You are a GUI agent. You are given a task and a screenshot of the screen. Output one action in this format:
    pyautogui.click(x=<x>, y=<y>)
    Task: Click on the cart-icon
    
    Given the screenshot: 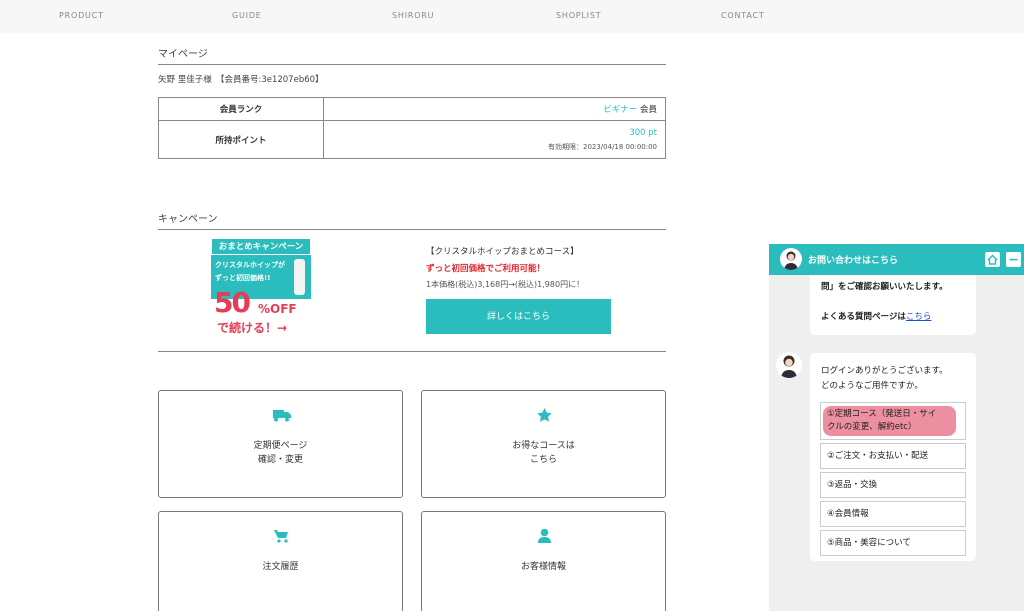 What is the action you would take?
    pyautogui.click(x=281, y=536)
    